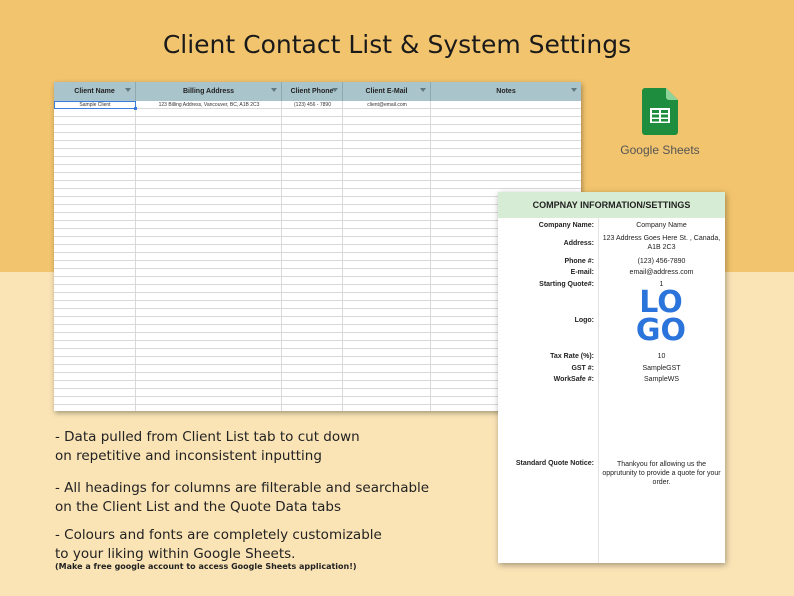 The image size is (794, 596). I want to click on column-header-label: Notes, so click(506, 91).